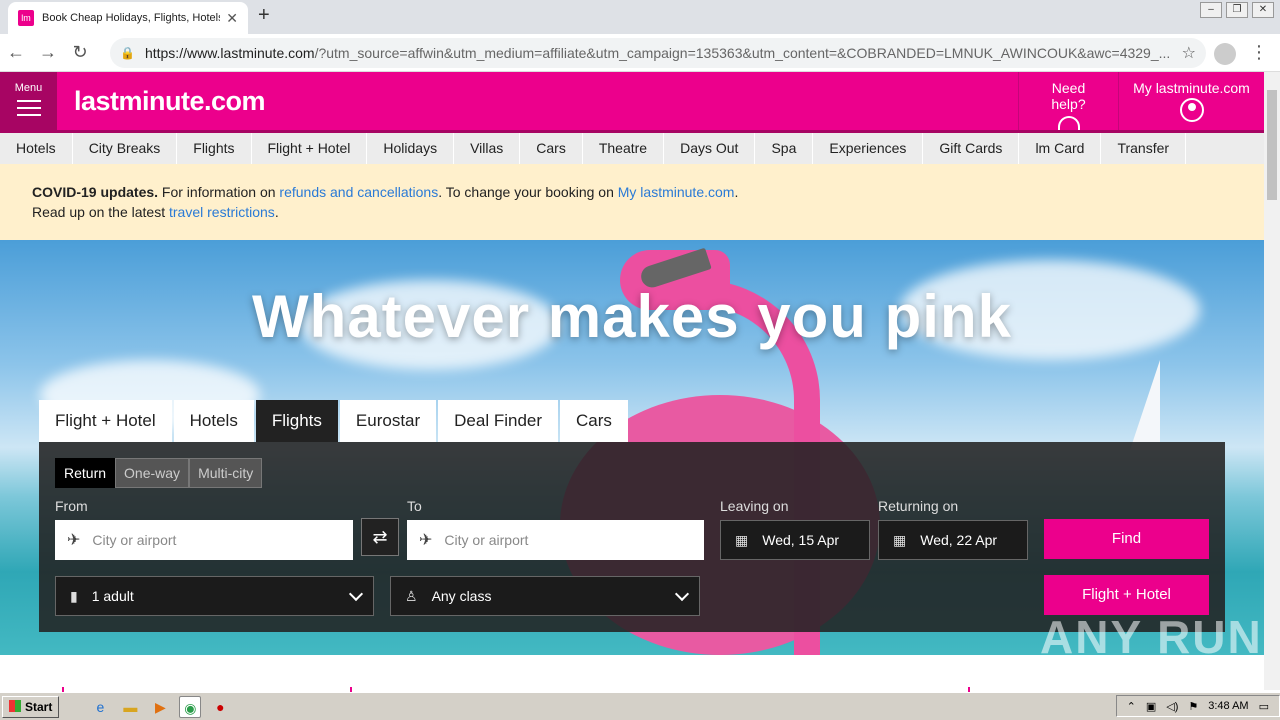 The width and height of the screenshot is (1280, 720). What do you see at coordinates (1191, 110) in the screenshot?
I see `user-icon` at bounding box center [1191, 110].